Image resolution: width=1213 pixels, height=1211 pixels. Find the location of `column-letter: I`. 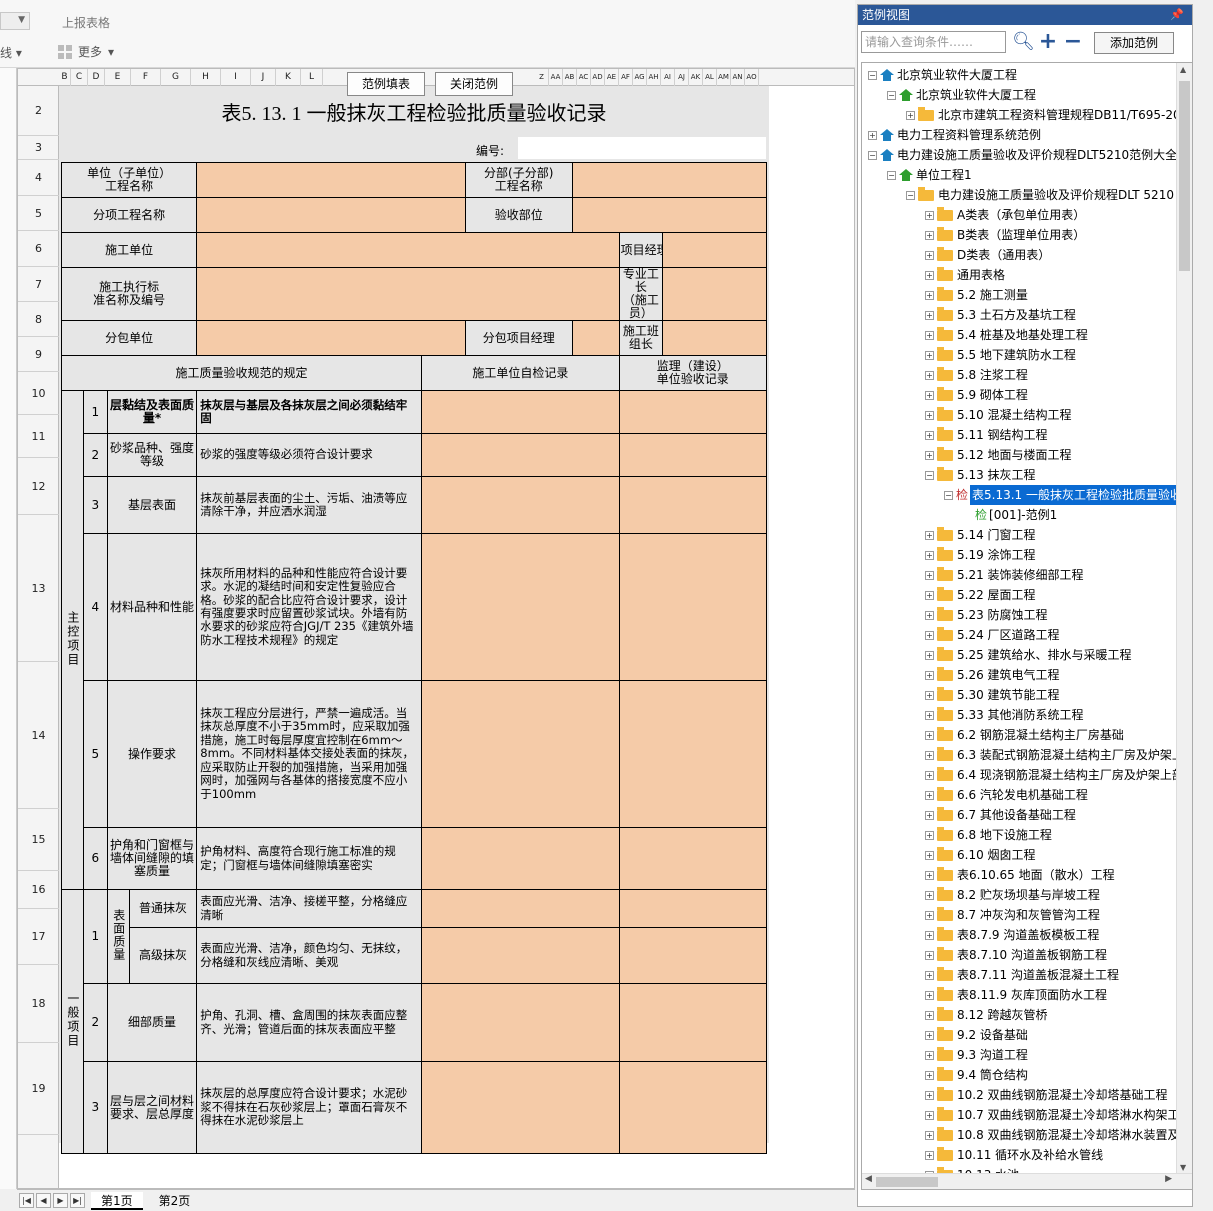

column-letter: I is located at coordinates (236, 77).